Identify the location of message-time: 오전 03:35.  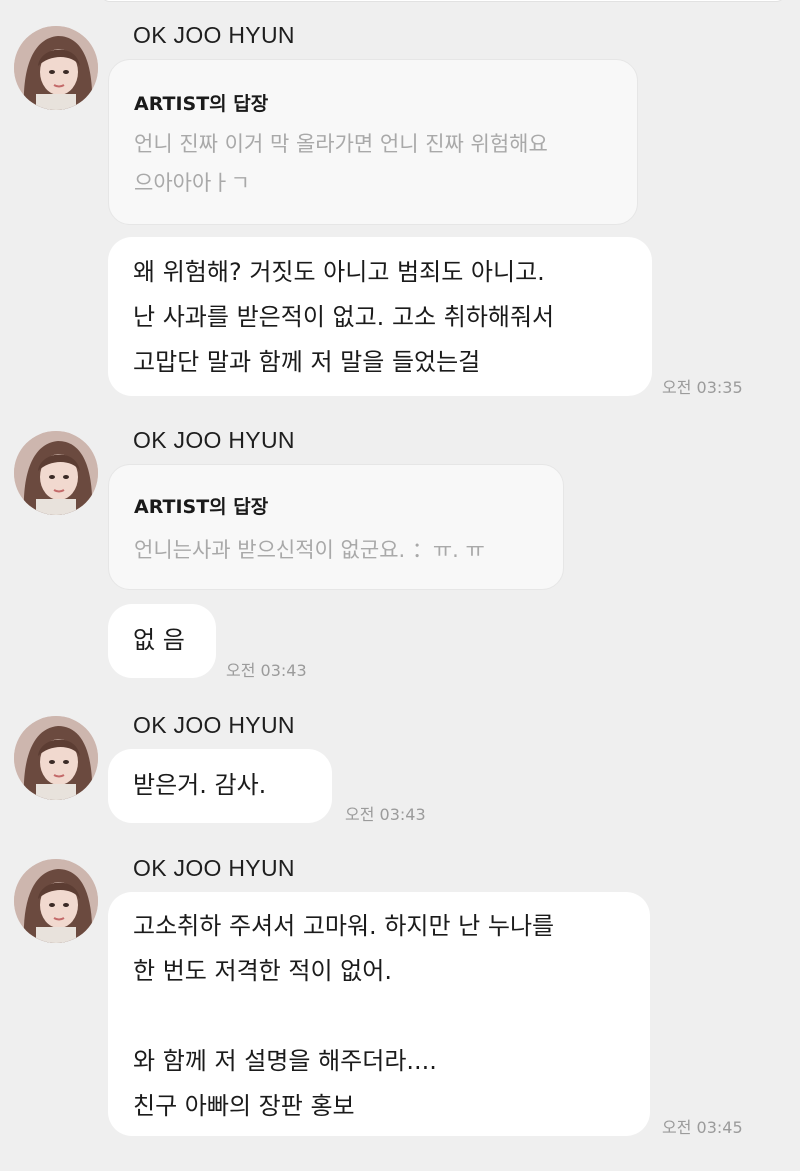
(702, 387).